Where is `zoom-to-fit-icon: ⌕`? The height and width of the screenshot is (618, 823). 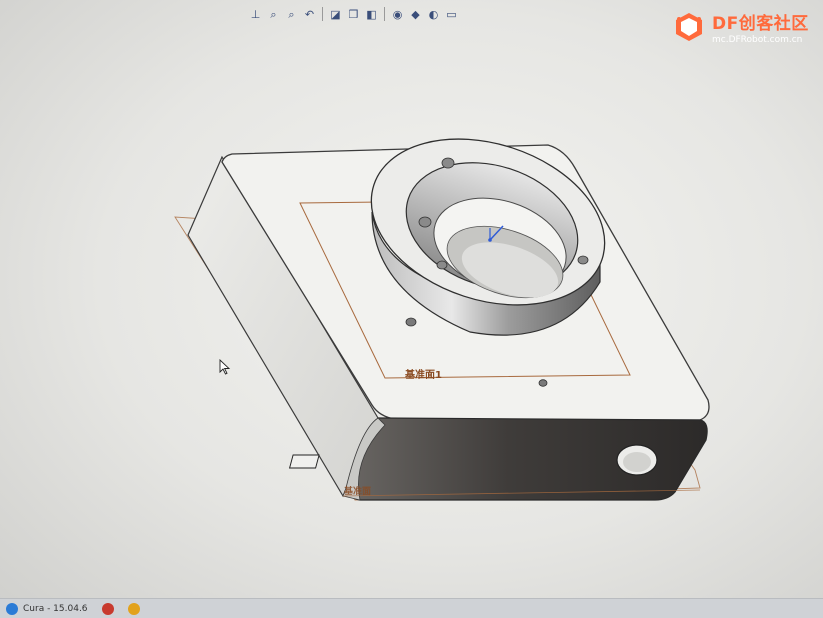
zoom-to-fit-icon: ⌕ is located at coordinates (273, 14).